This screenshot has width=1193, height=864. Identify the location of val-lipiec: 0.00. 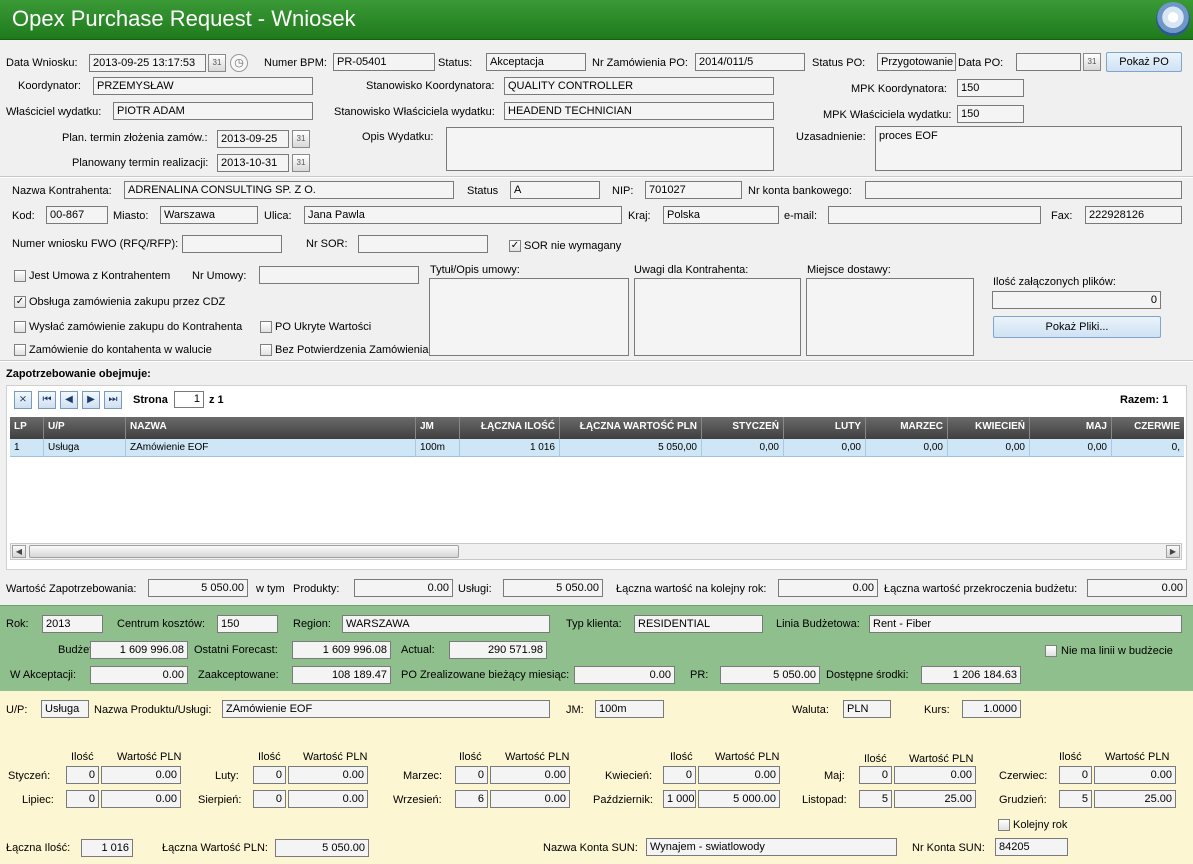
(141, 799).